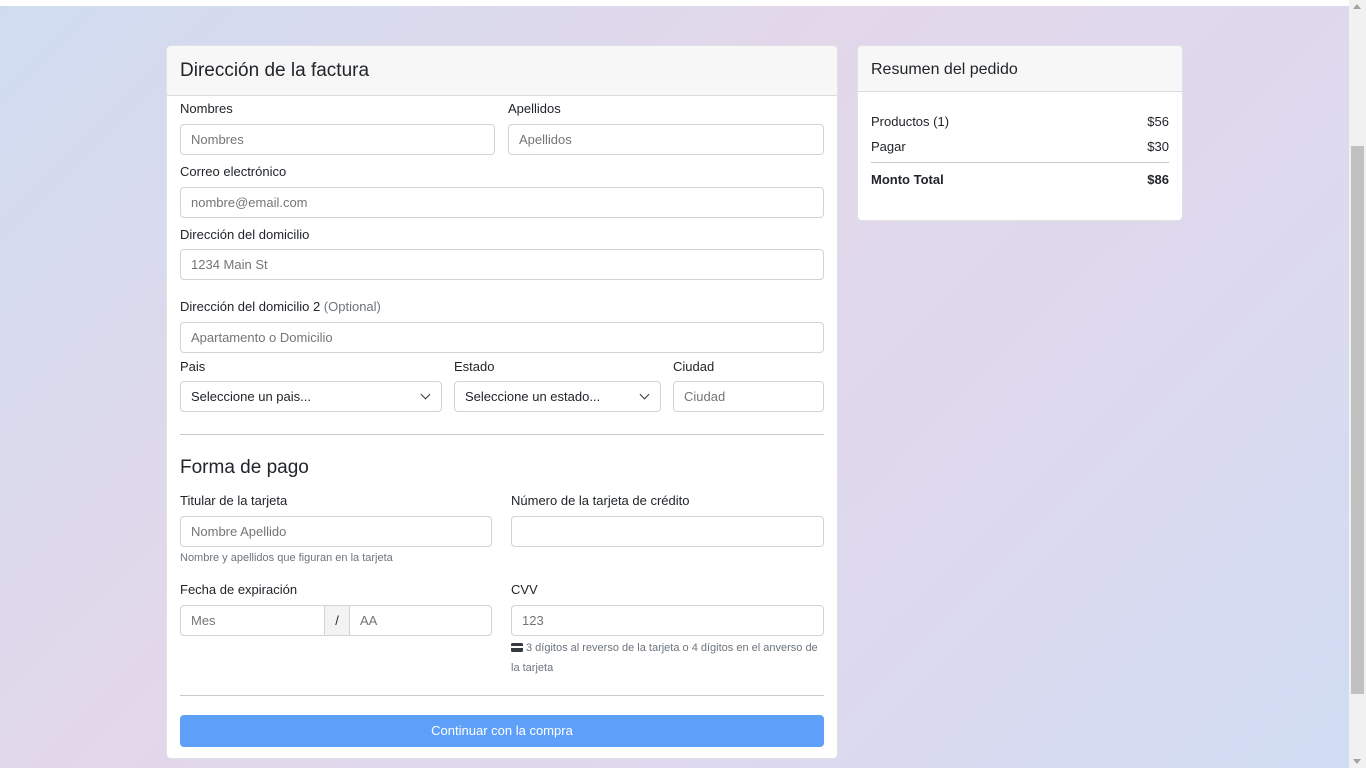 The height and width of the screenshot is (768, 1366). What do you see at coordinates (910, 121) in the screenshot?
I see `summary-row-label: Productos (1)` at bounding box center [910, 121].